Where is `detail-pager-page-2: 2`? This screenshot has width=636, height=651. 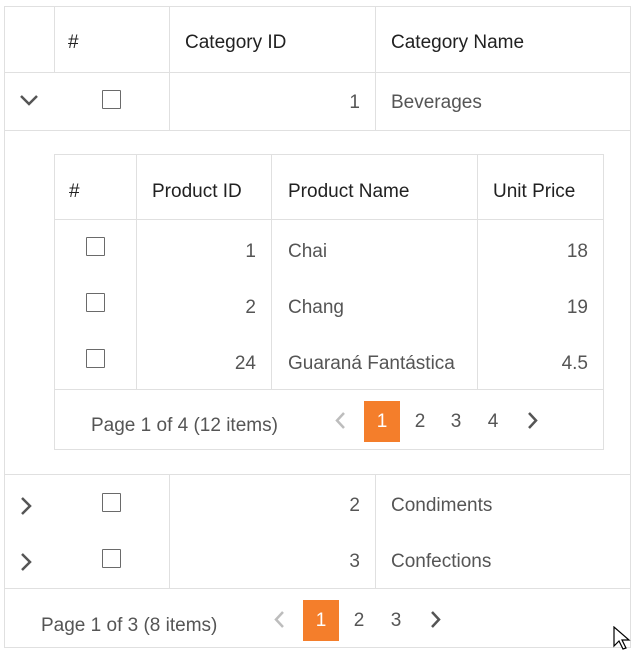 detail-pager-page-2: 2 is located at coordinates (420, 421).